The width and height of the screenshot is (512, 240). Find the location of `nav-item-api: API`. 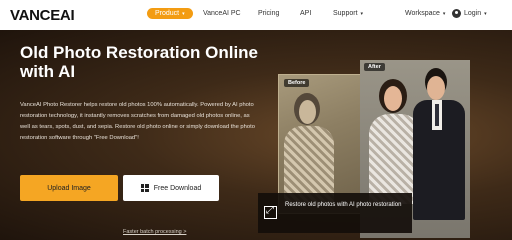

nav-item-api: API is located at coordinates (305, 13).